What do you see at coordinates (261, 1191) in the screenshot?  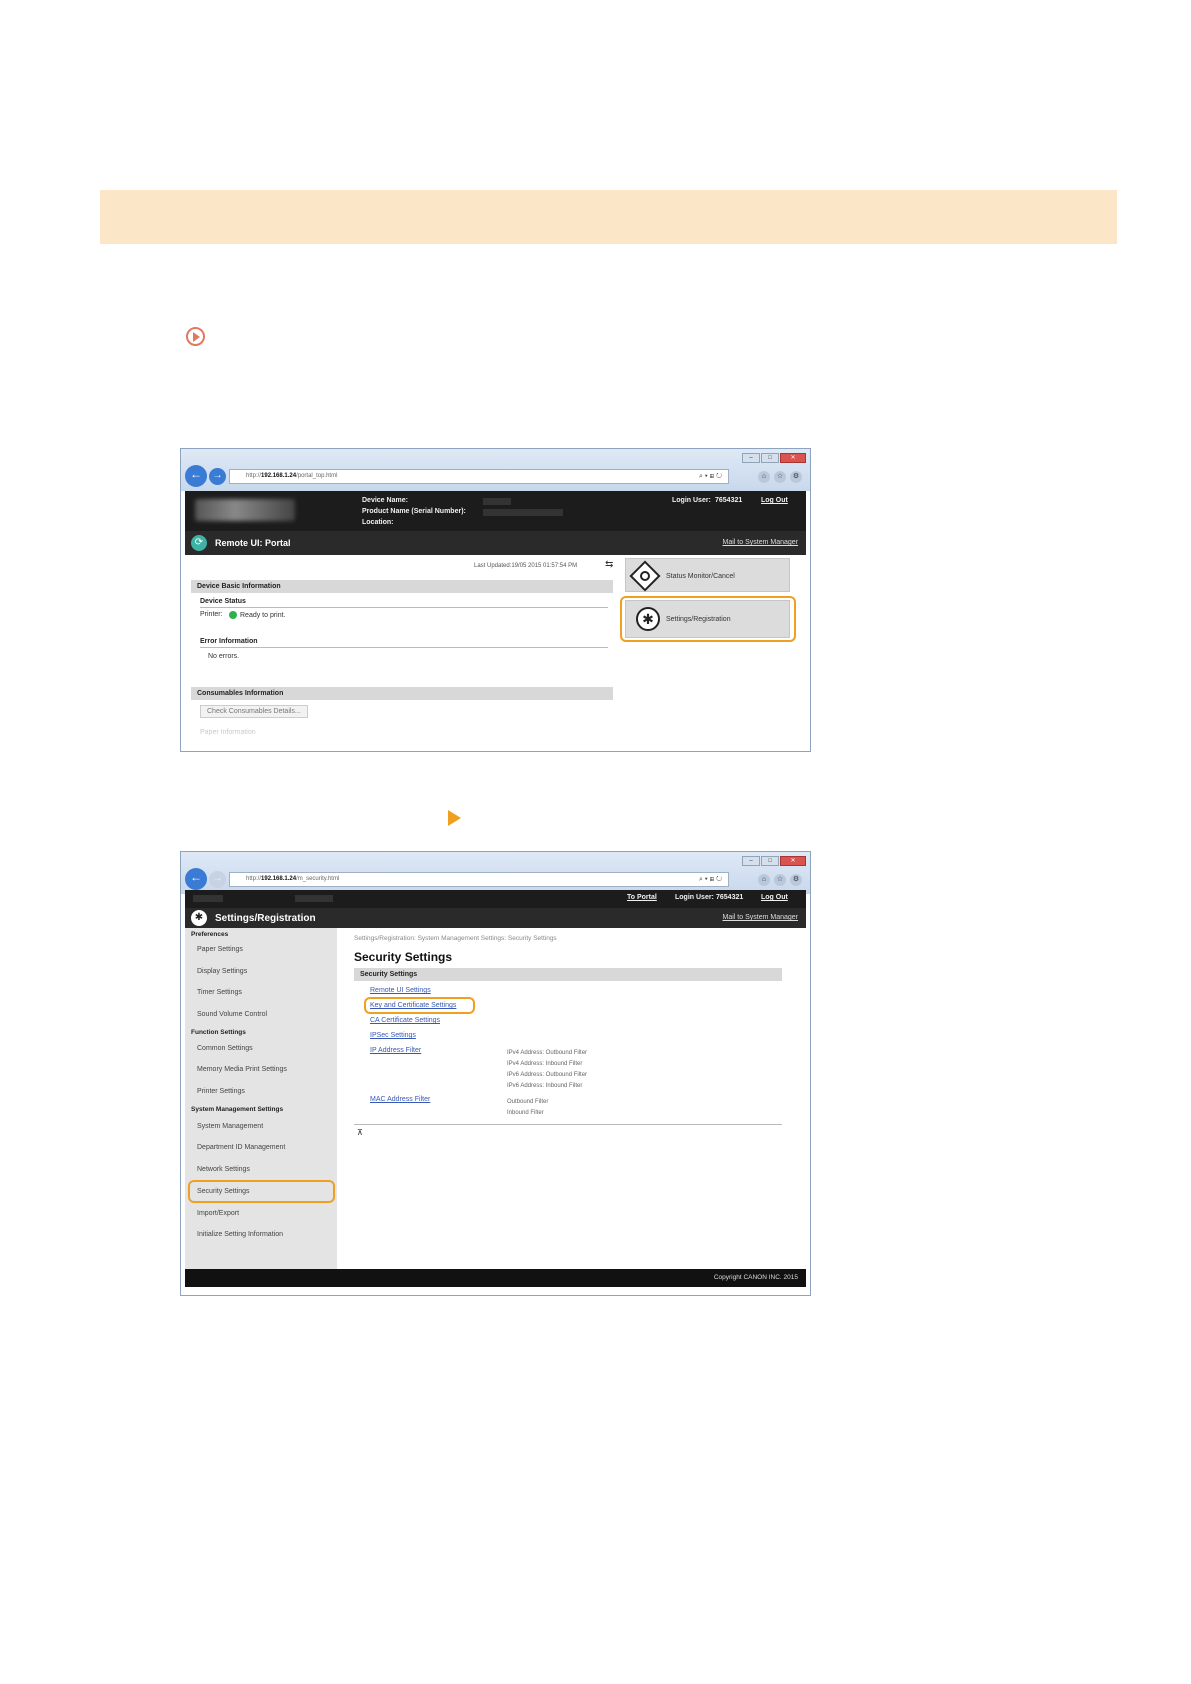 I see `highlight-security-settings` at bounding box center [261, 1191].